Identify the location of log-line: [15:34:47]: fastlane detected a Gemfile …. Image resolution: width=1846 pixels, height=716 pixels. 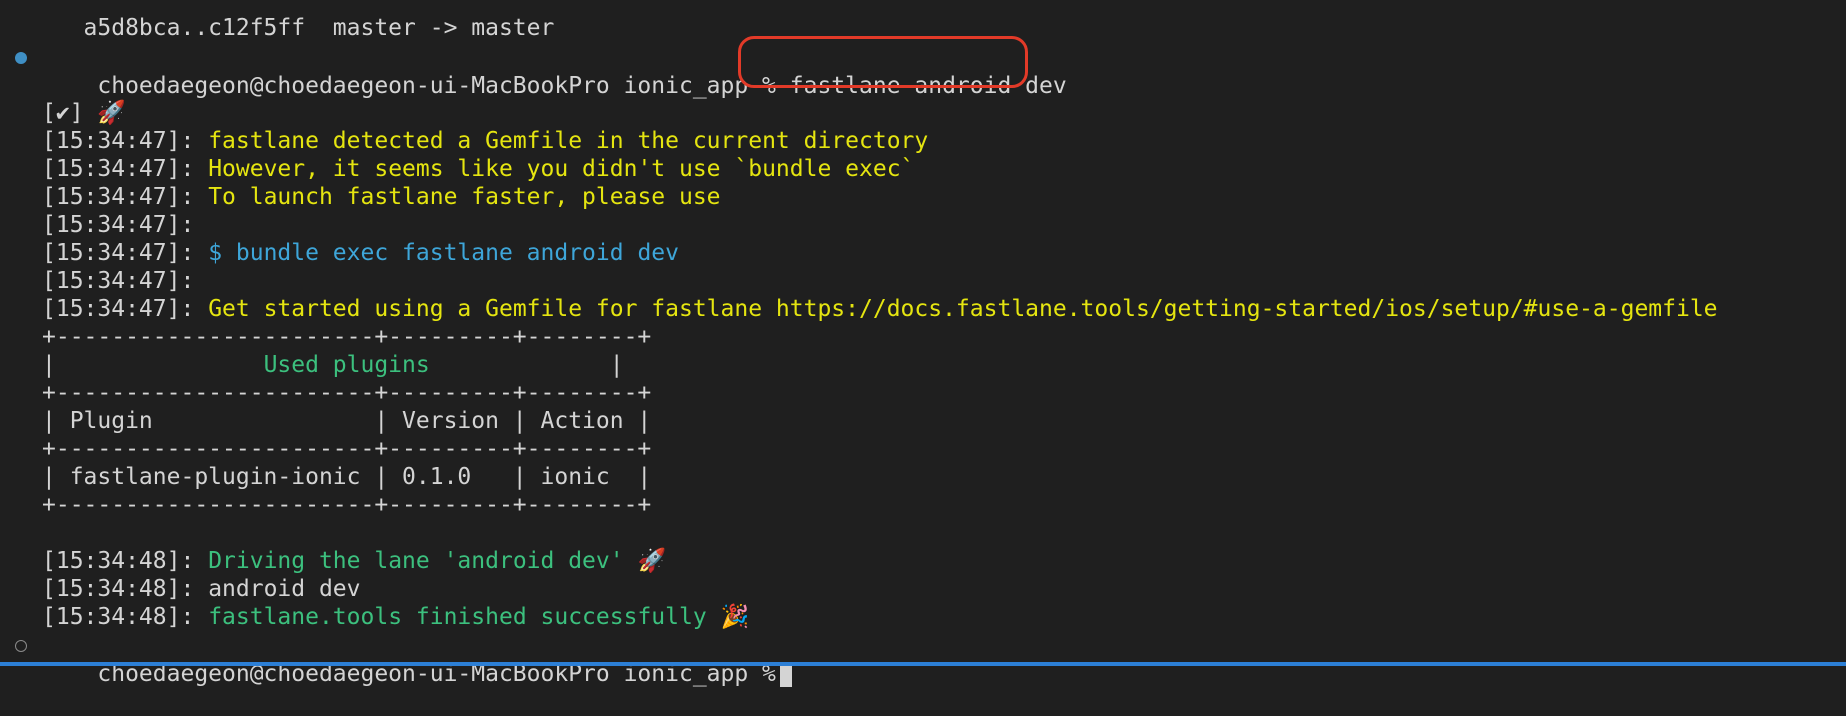
(485, 141).